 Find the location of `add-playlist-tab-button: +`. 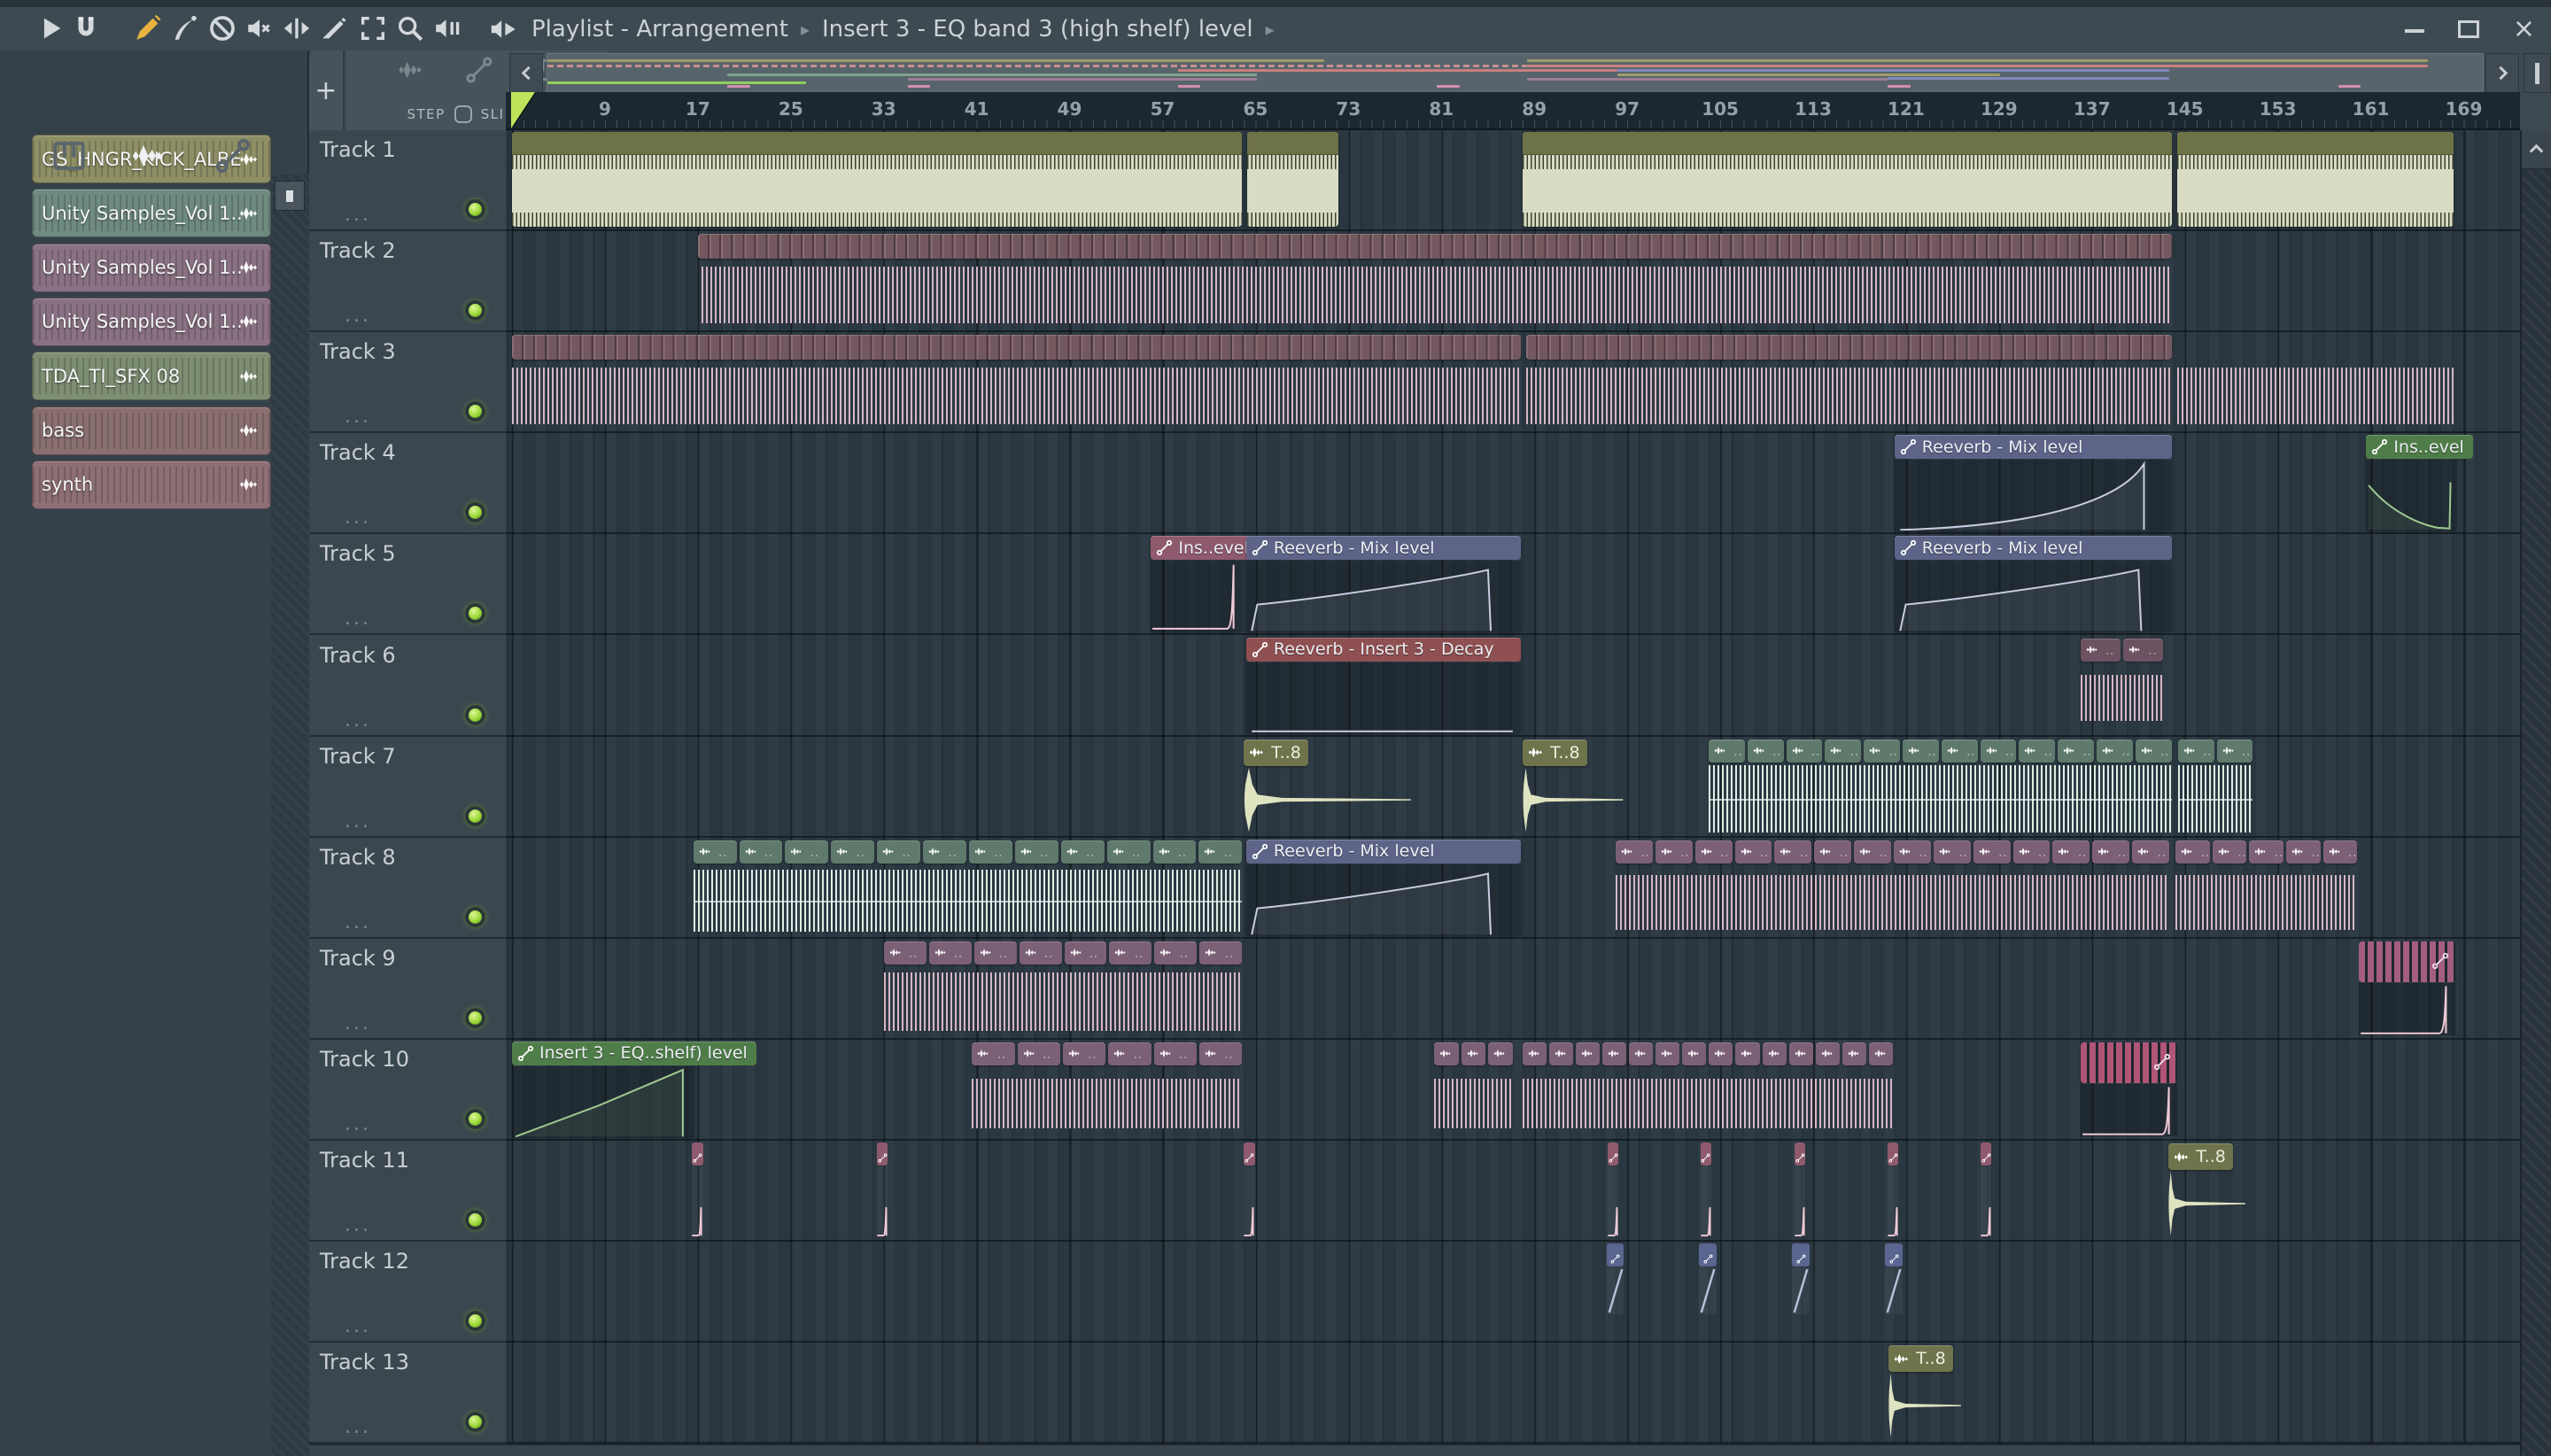

add-playlist-tab-button: + is located at coordinates (327, 90).